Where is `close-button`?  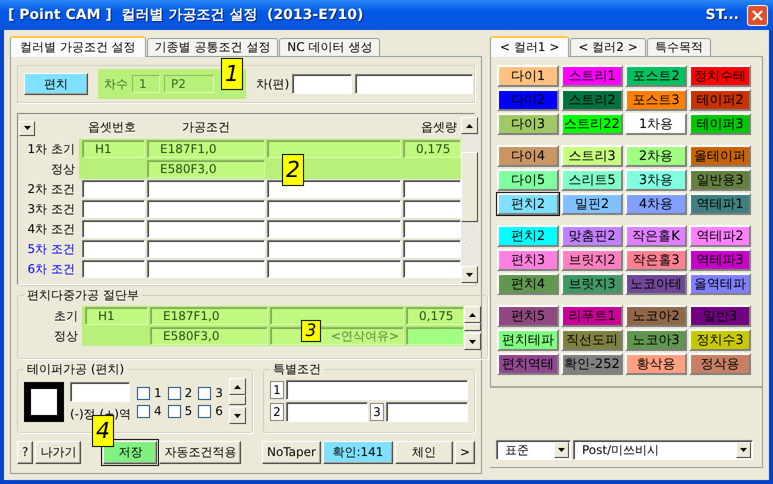 close-button is located at coordinates (757, 15).